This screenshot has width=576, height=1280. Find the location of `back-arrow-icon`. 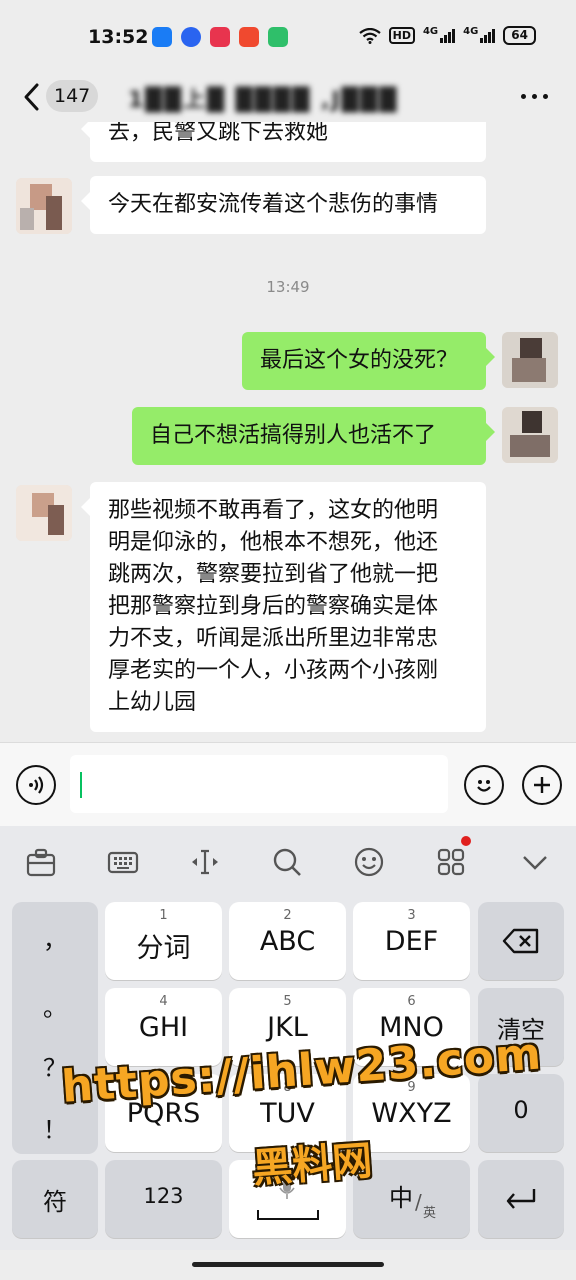

back-arrow-icon is located at coordinates (32, 97).